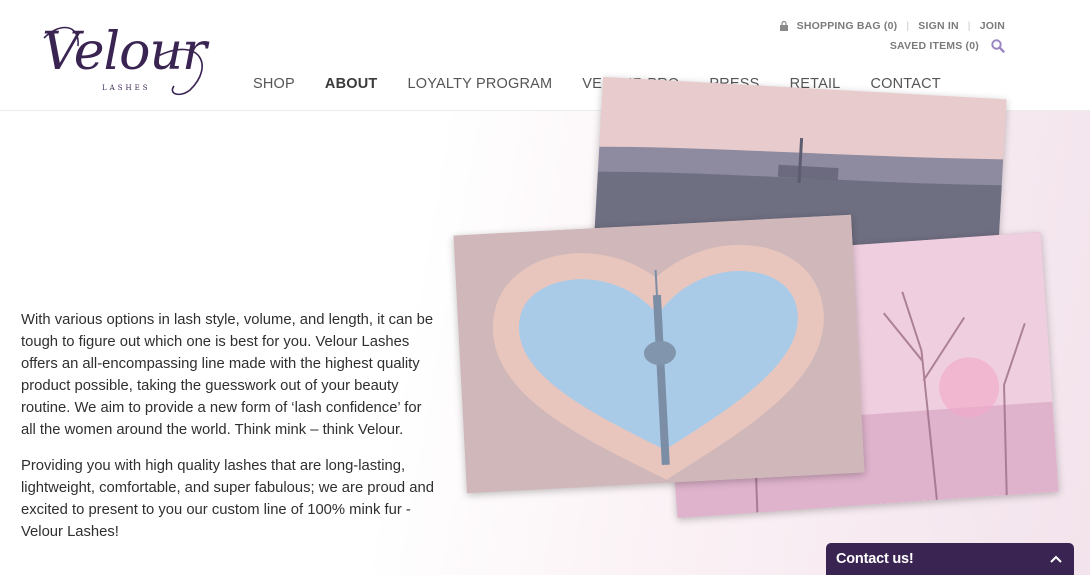 This screenshot has width=1090, height=575. What do you see at coordinates (847, 26) in the screenshot?
I see `shopping-bag-link: SHOPPING BAG (0)` at bounding box center [847, 26].